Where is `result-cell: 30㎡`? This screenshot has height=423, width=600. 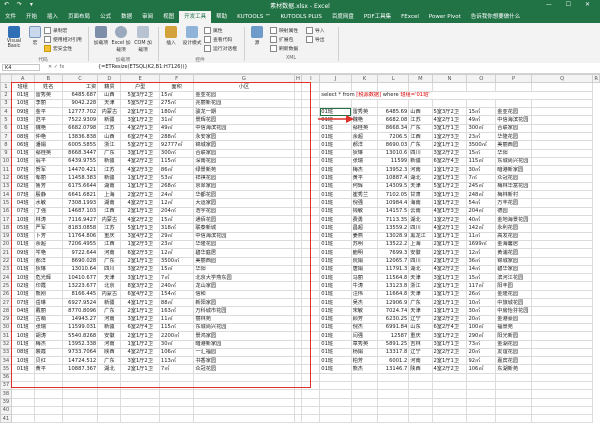
result-cell: 30㎡ is located at coordinates (481, 170).